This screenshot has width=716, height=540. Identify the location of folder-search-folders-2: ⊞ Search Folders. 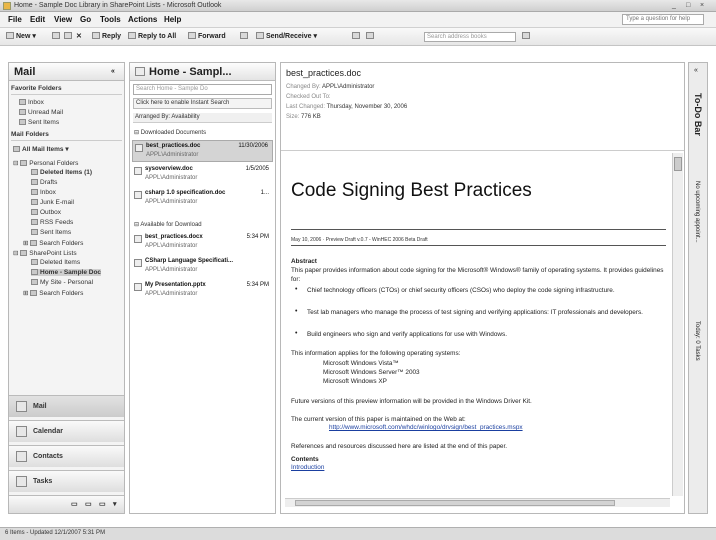
(53, 293).